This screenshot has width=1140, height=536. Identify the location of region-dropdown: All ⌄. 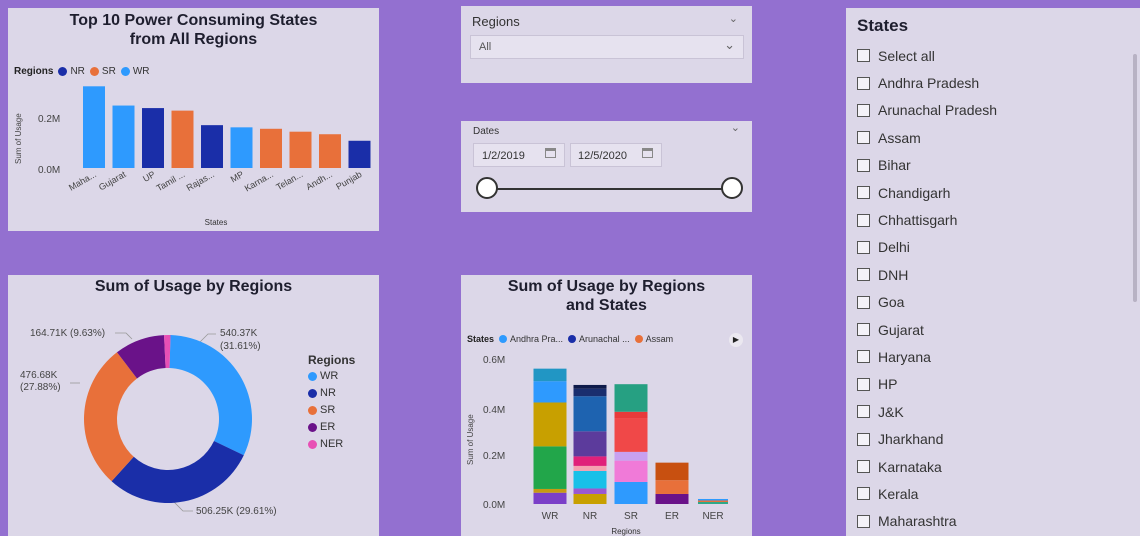
(607, 47).